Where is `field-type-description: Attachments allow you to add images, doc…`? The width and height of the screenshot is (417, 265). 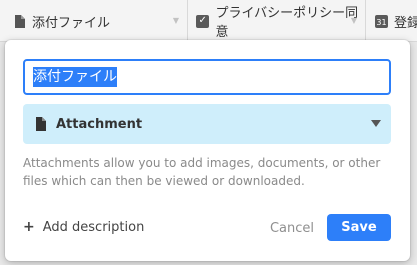 field-type-description: Attachments allow you to add images, doc… is located at coordinates (202, 172).